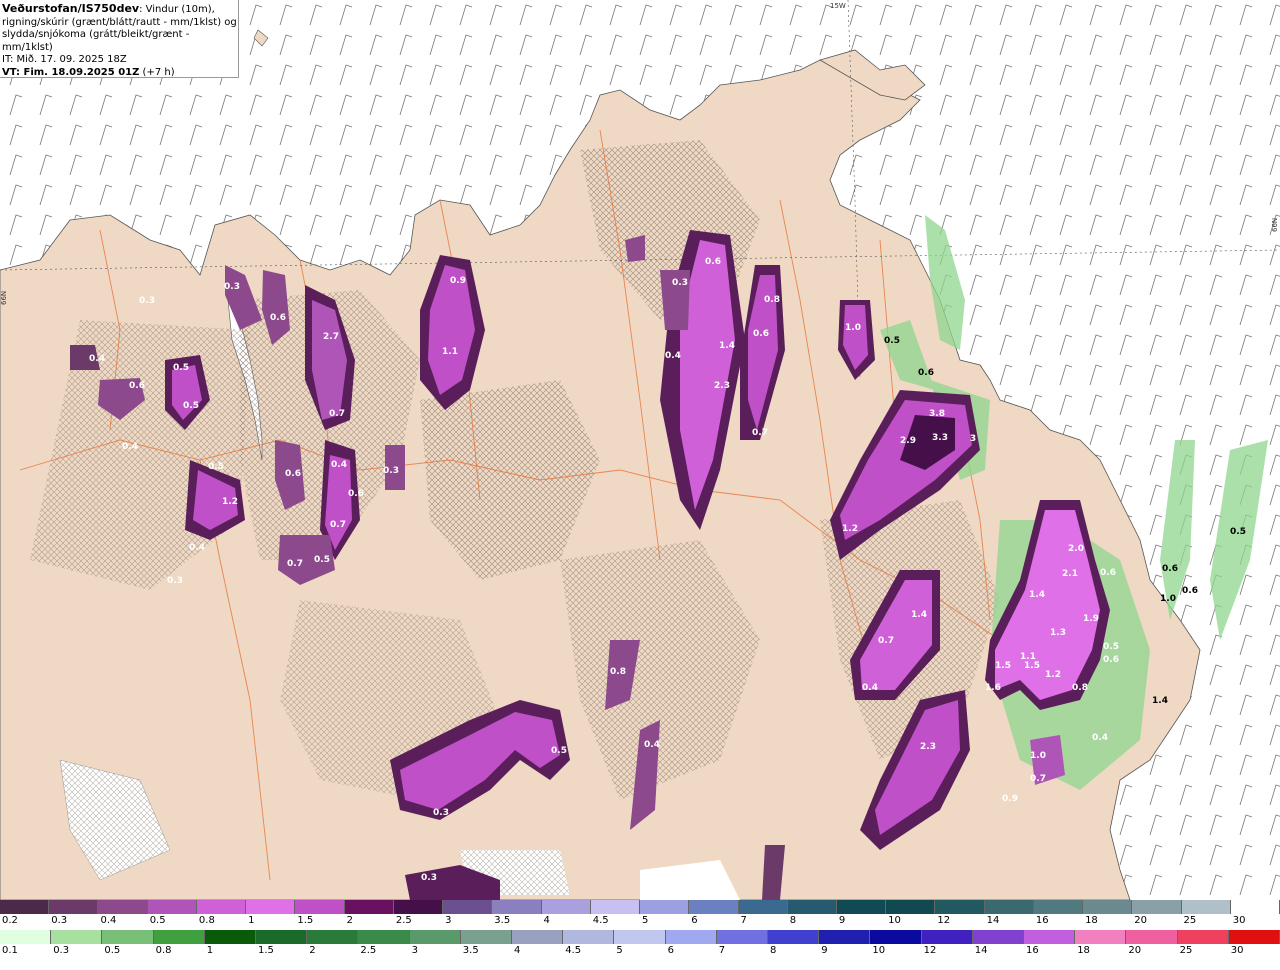  What do you see at coordinates (694, 920) in the screenshot?
I see `legend-tick: 6` at bounding box center [694, 920].